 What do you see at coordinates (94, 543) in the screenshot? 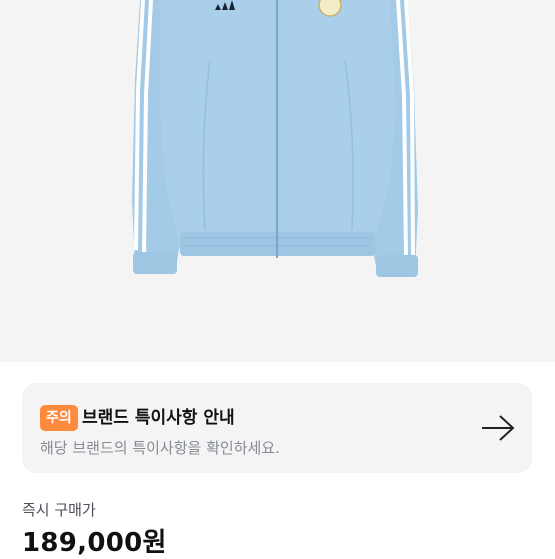
I see `instant-buy-price: 189,000원` at bounding box center [94, 543].